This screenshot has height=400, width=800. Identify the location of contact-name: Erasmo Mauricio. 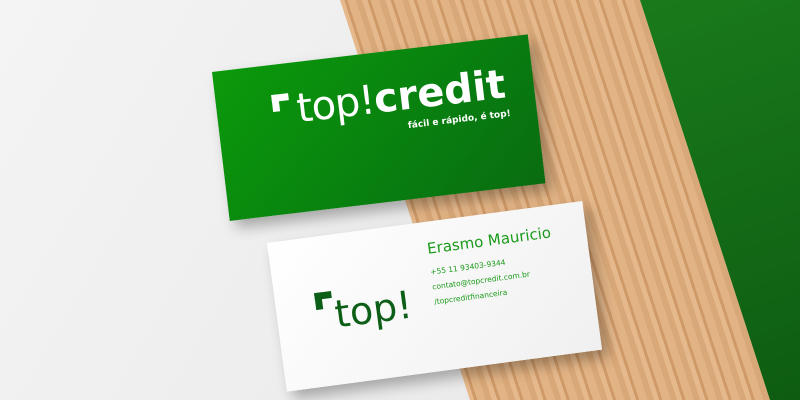
(489, 240).